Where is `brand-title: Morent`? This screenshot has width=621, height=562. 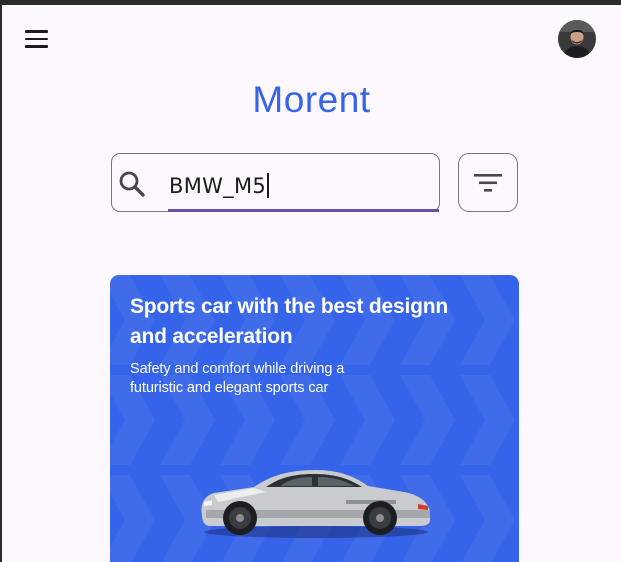 brand-title: Morent is located at coordinates (311, 99).